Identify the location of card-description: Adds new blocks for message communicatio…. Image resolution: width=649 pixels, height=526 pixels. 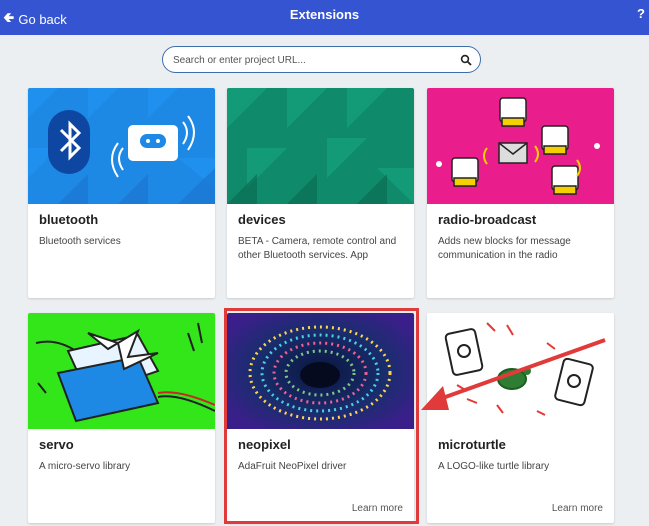
(504, 248).